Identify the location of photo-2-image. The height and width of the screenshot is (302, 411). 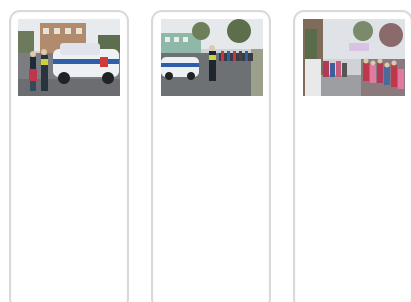
(212, 57).